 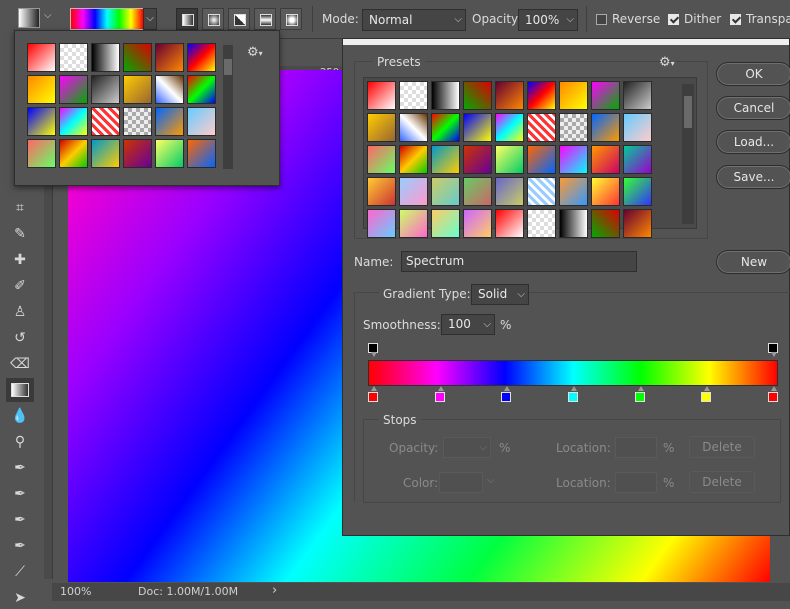 I want to click on dither-checkbox, so click(x=673, y=19).